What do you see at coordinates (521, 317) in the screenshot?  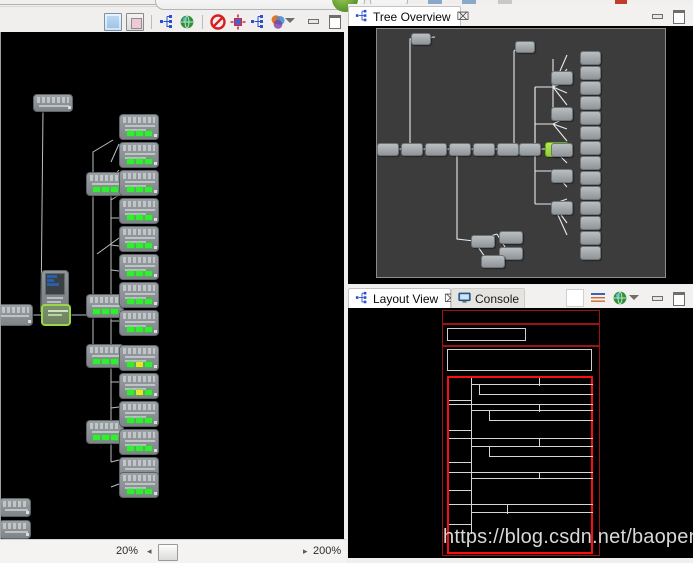 I see `layout-region-title` at bounding box center [521, 317].